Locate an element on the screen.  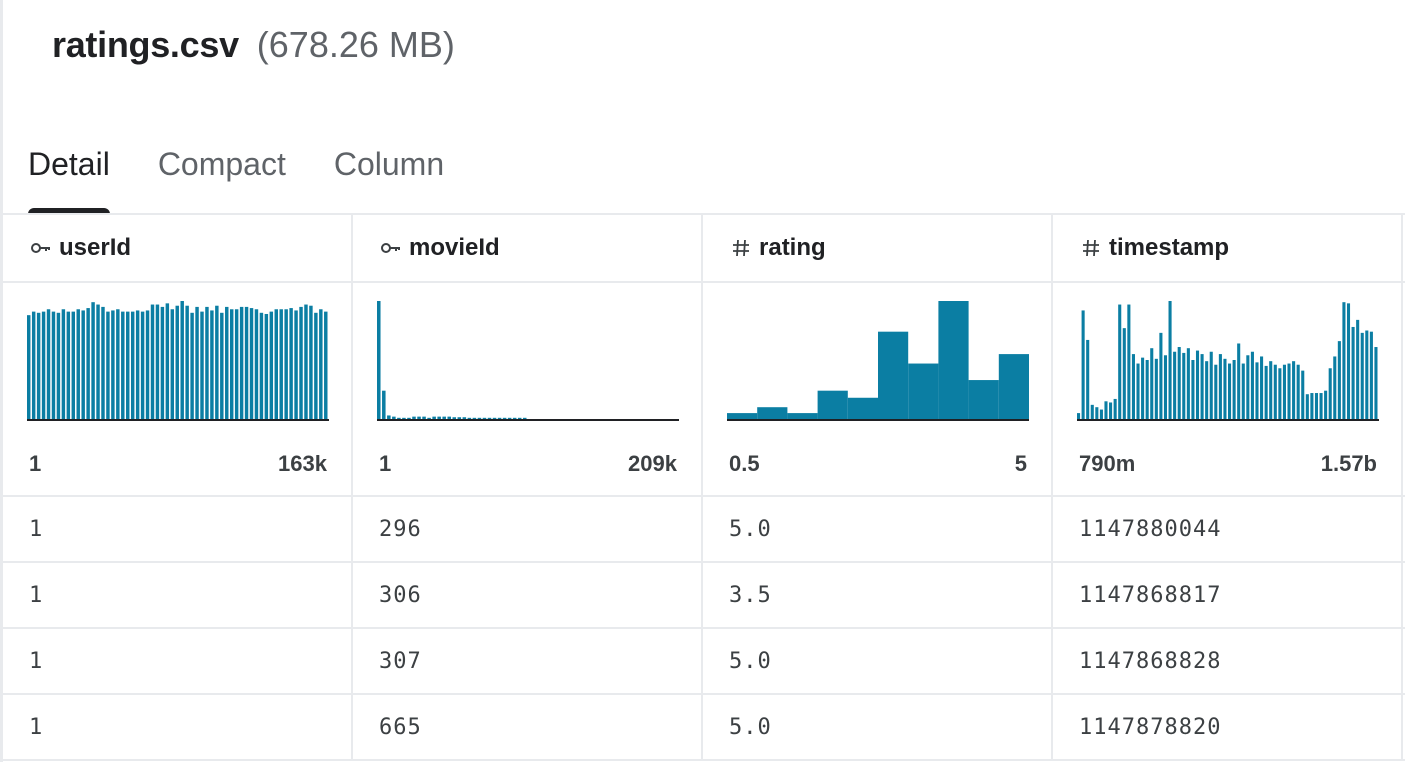
table-cell: 1147868828 is located at coordinates (1228, 661).